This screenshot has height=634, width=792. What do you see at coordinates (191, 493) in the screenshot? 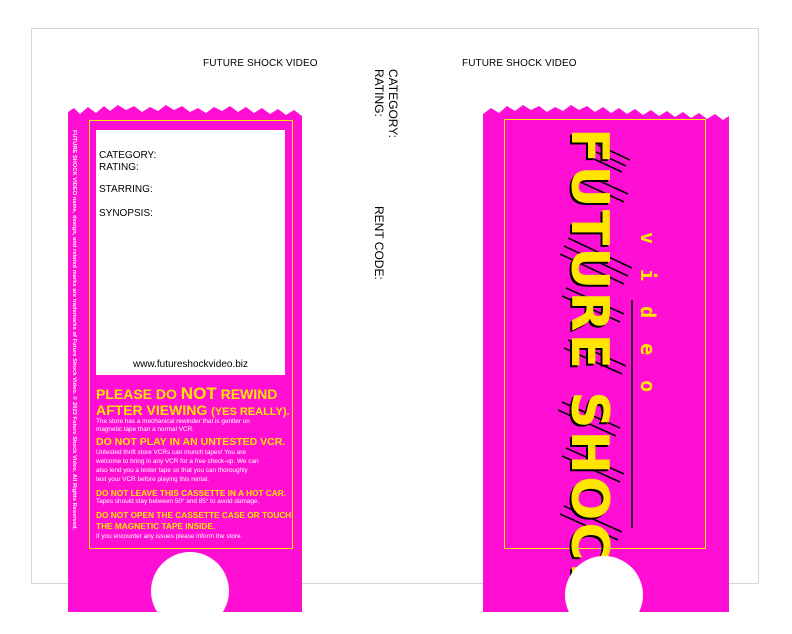
I see `hotcar-heading: DO NOT LEAVE THIS CASSETTE IN A HOT CAR.` at bounding box center [191, 493].